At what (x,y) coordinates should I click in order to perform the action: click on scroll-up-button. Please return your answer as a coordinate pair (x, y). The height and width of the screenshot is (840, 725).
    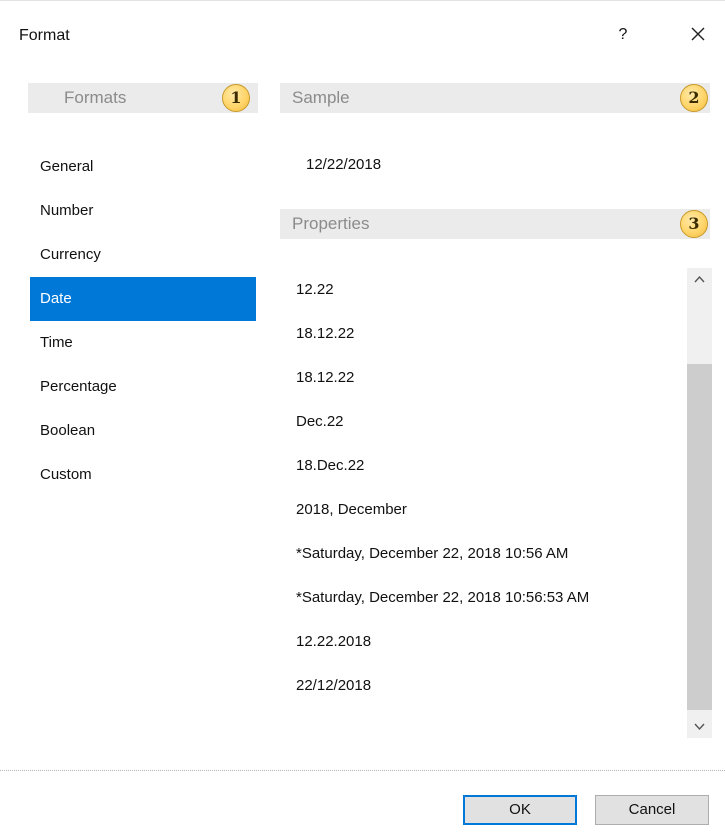
    Looking at the image, I should click on (699, 279).